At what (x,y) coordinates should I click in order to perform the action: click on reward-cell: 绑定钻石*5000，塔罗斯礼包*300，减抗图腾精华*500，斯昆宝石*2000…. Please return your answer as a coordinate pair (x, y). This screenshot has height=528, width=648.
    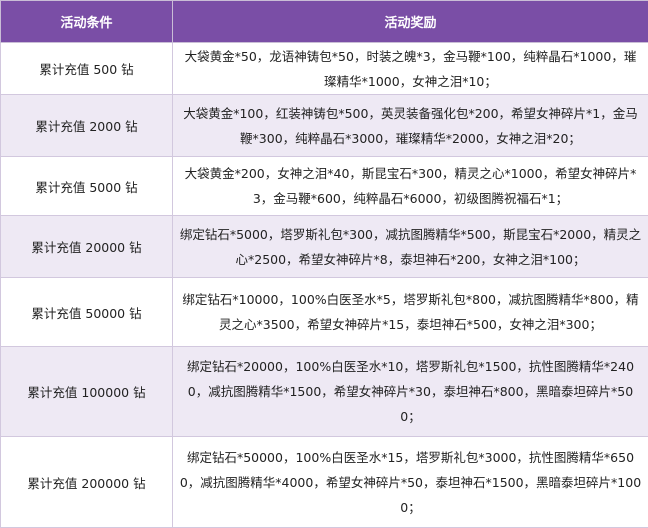
    Looking at the image, I should click on (410, 247).